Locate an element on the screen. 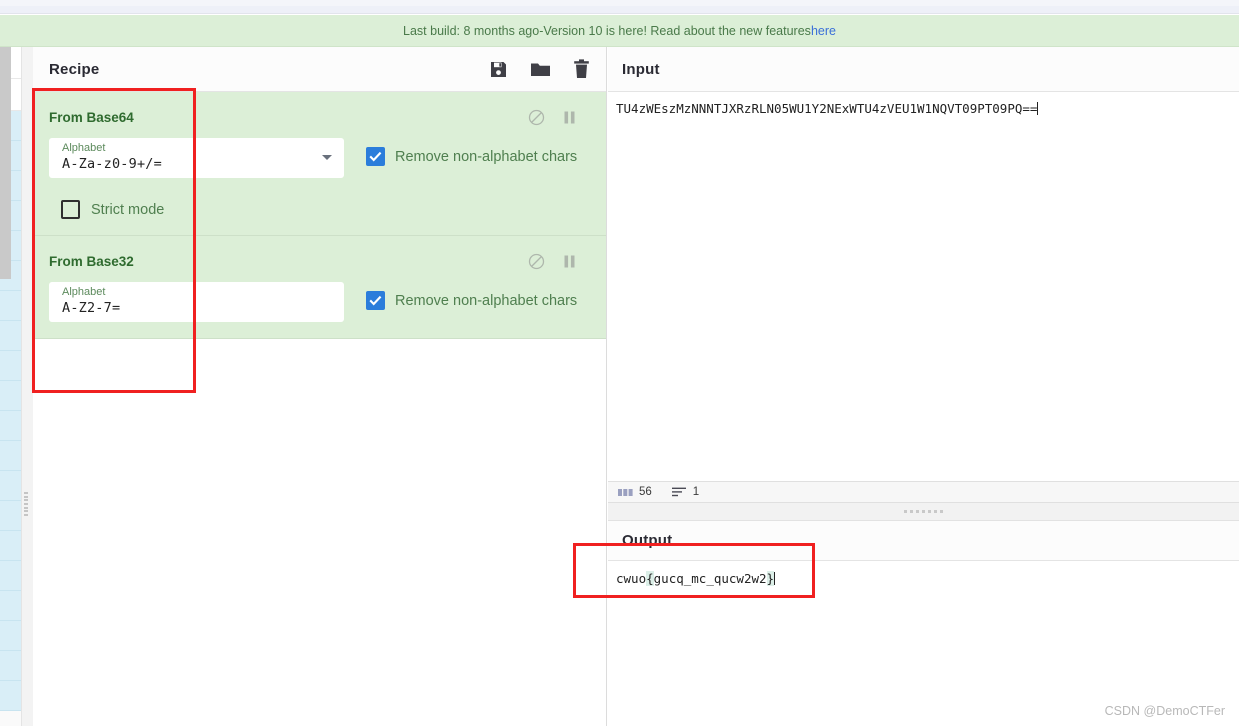  banner-build-text: Last build: 8 months ago is located at coordinates (471, 30).